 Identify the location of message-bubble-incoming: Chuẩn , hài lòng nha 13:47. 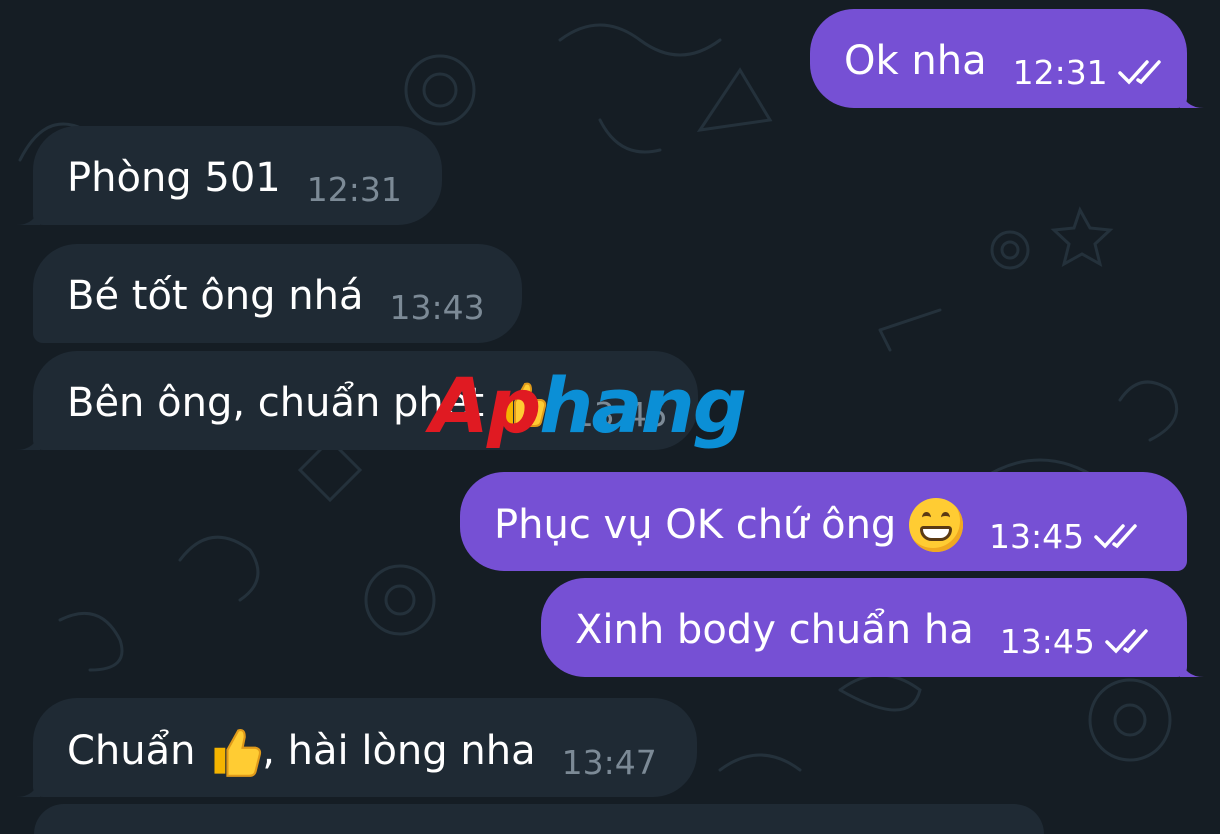
(365, 747).